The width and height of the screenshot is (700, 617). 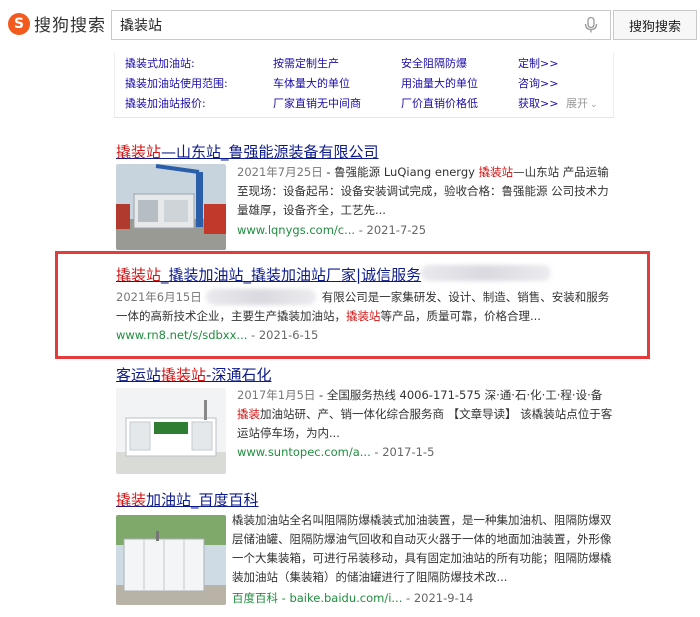 I want to click on result-thumbnail-container, so click(x=171, y=560).